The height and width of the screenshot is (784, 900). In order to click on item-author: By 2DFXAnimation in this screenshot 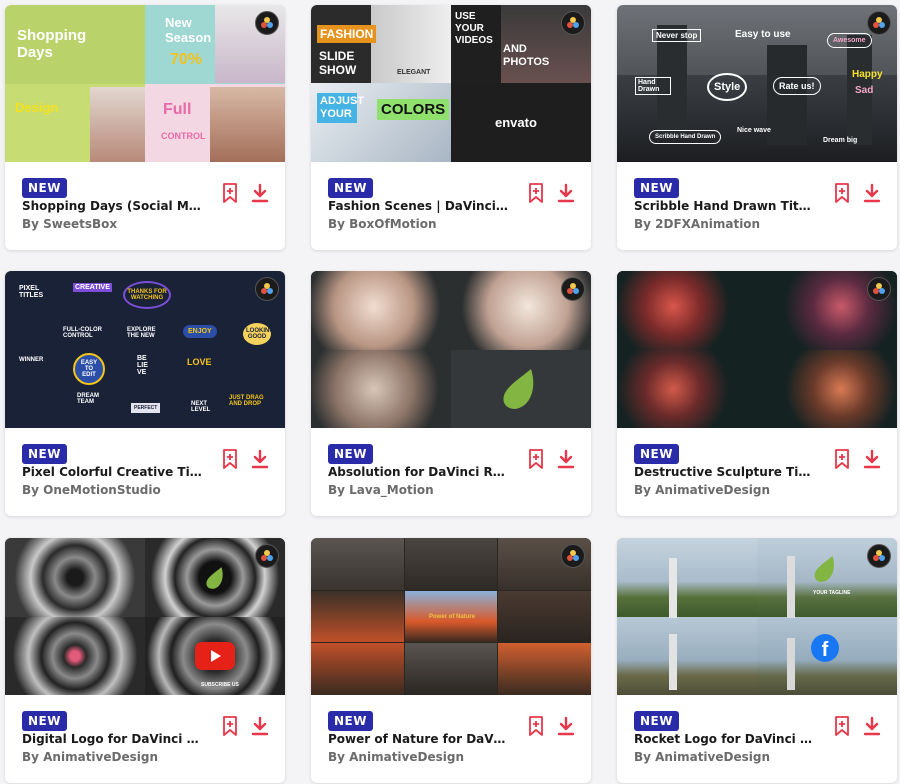, I will do `click(697, 224)`.